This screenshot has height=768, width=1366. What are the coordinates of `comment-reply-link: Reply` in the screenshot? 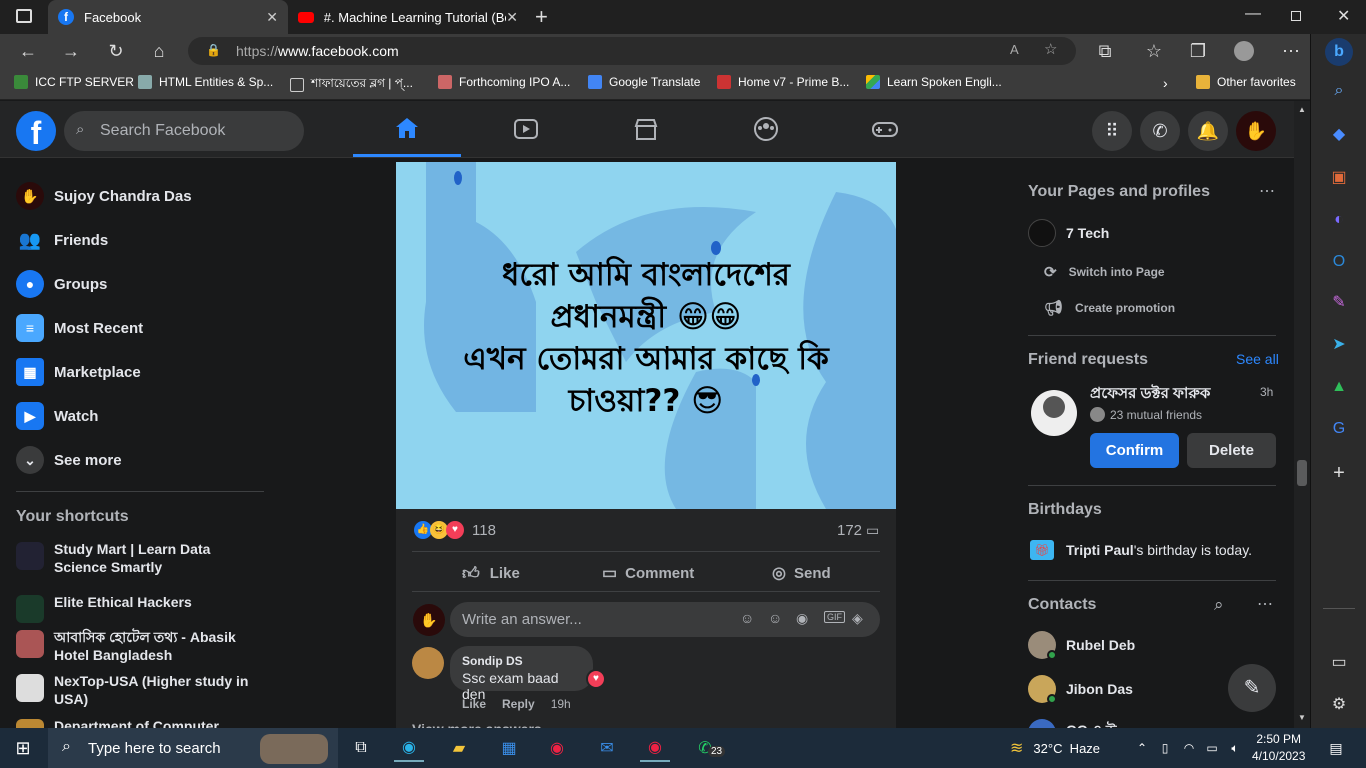 It's located at (518, 704).